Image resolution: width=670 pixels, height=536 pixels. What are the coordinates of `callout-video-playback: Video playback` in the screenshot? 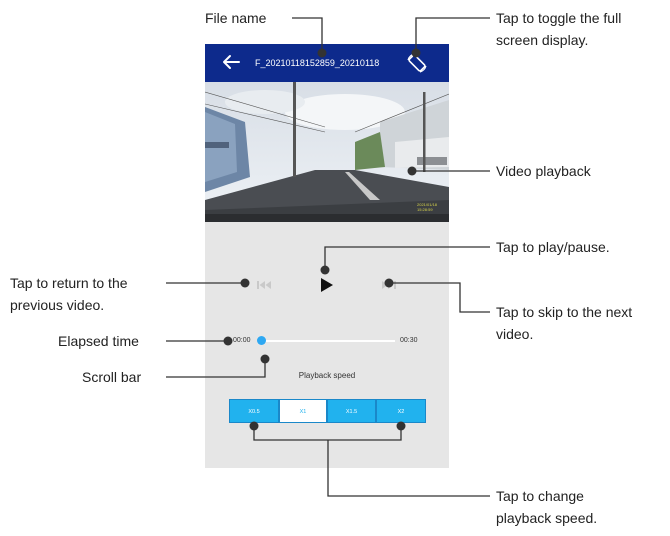 It's located at (543, 171).